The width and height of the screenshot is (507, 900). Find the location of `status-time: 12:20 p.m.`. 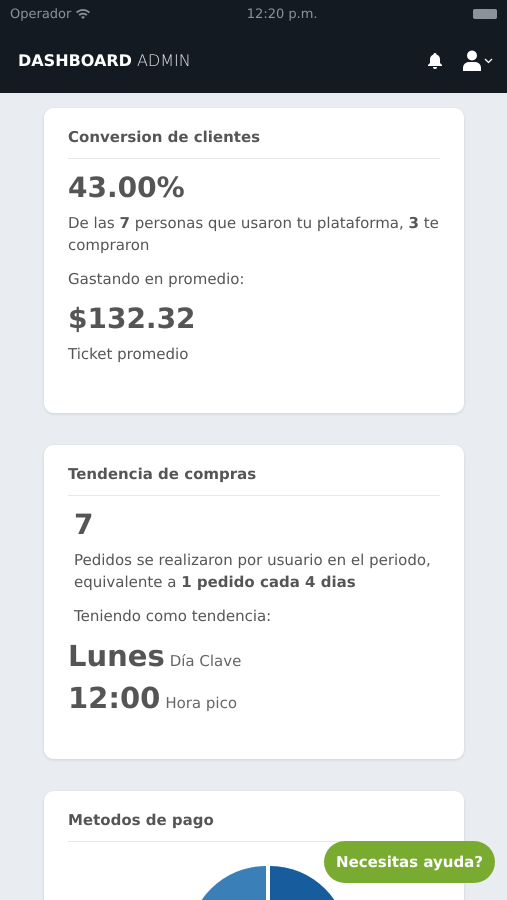

status-time: 12:20 p.m. is located at coordinates (282, 14).